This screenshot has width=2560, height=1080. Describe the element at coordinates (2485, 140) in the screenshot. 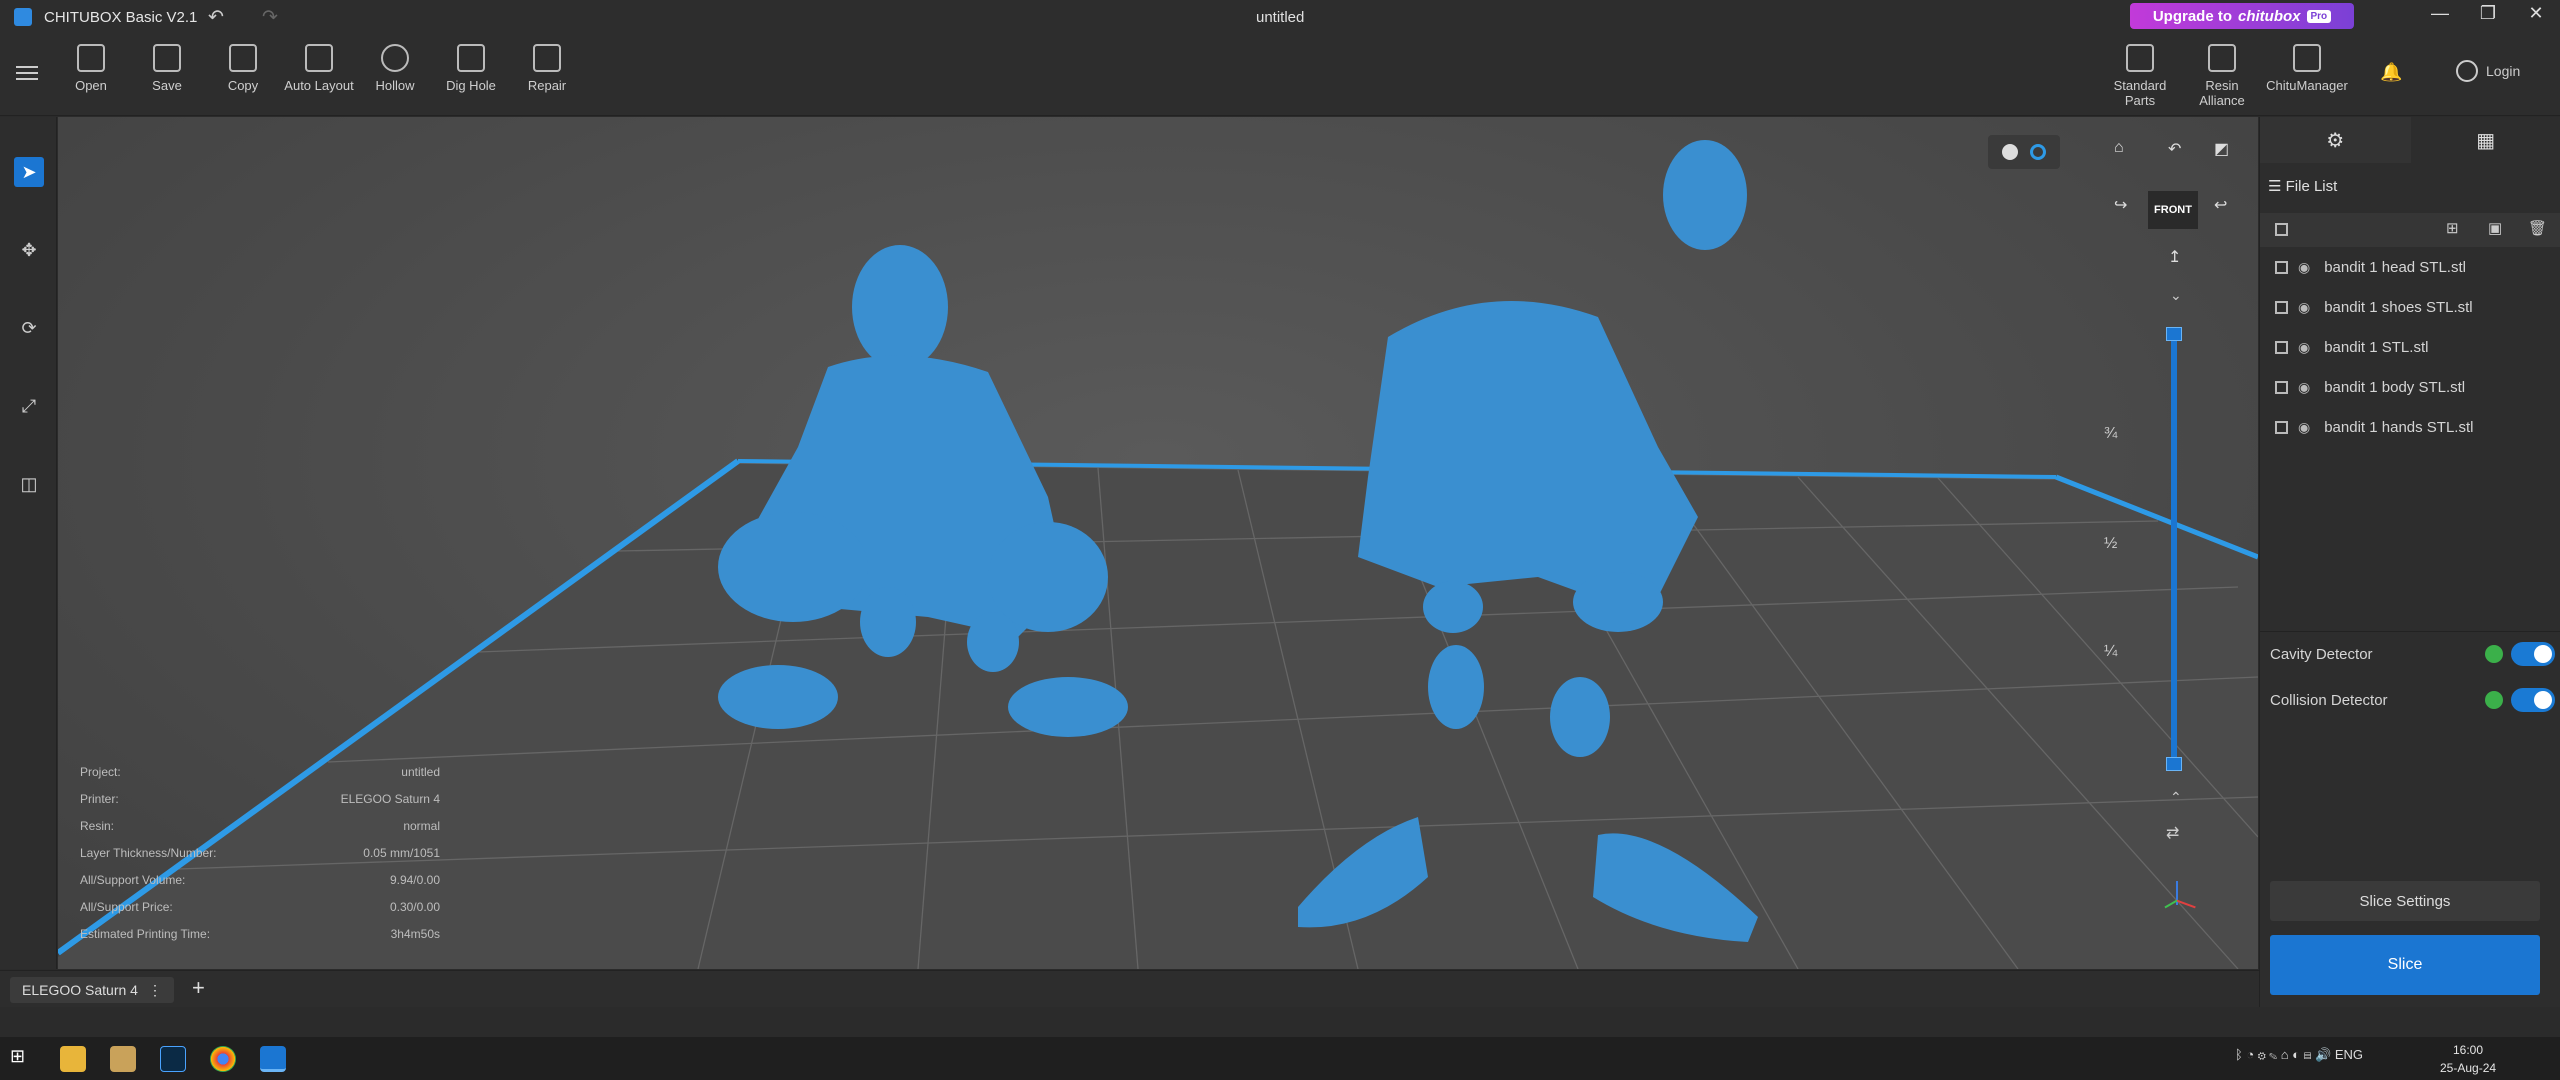

I see `tab-printer: ▦` at that location.